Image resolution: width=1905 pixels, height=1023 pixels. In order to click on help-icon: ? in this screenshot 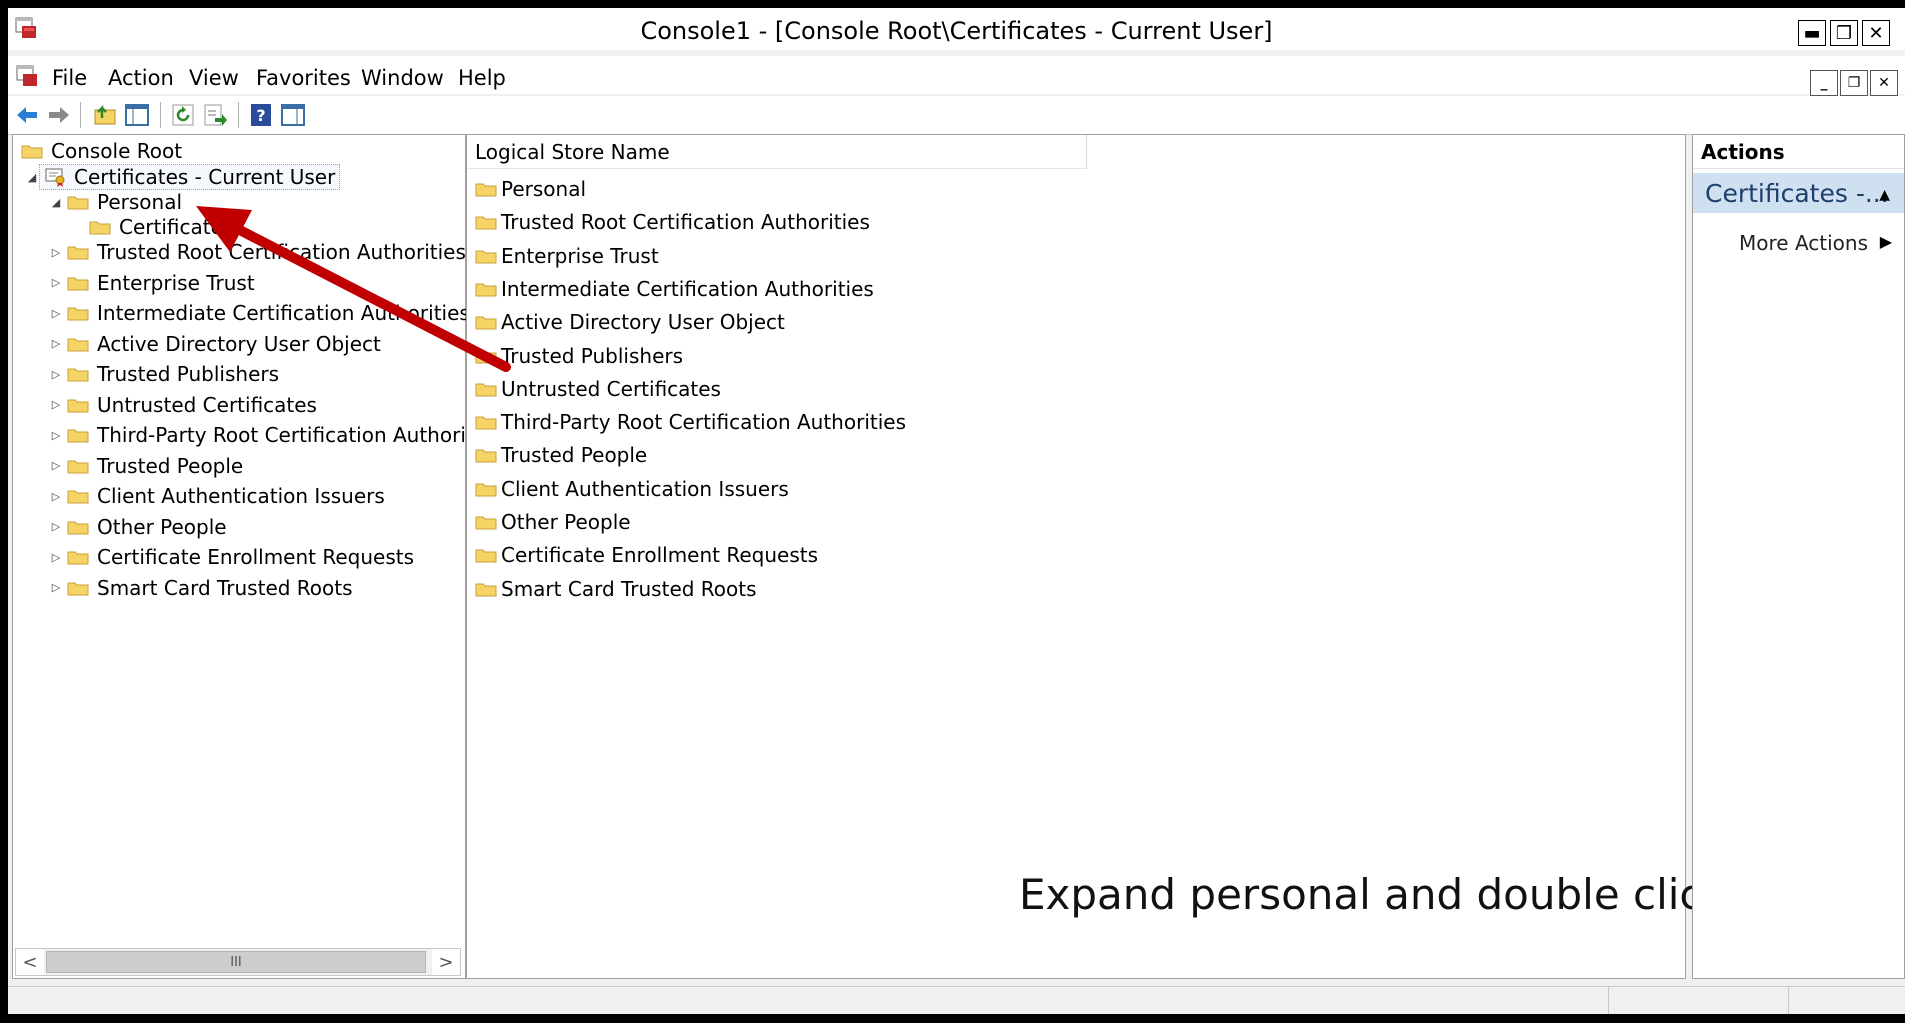, I will do `click(261, 115)`.